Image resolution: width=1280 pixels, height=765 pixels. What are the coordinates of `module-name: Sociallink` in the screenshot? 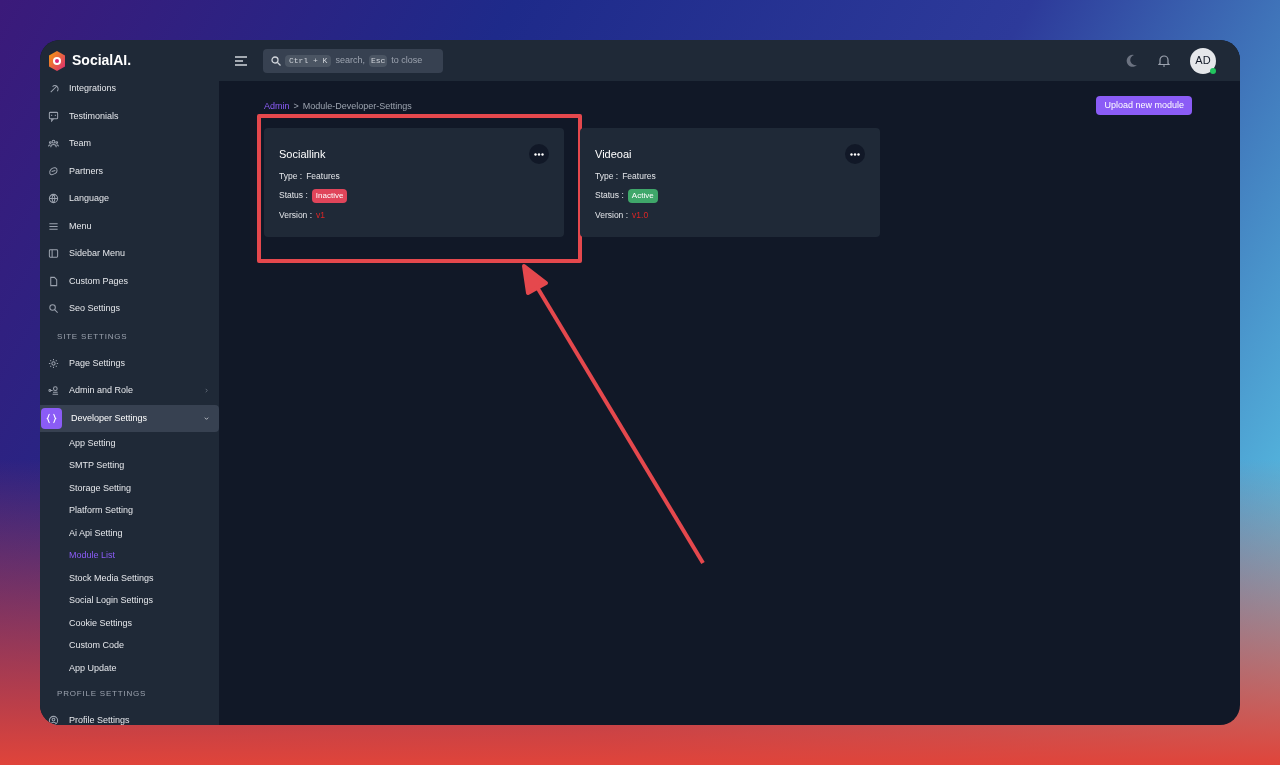 It's located at (302, 154).